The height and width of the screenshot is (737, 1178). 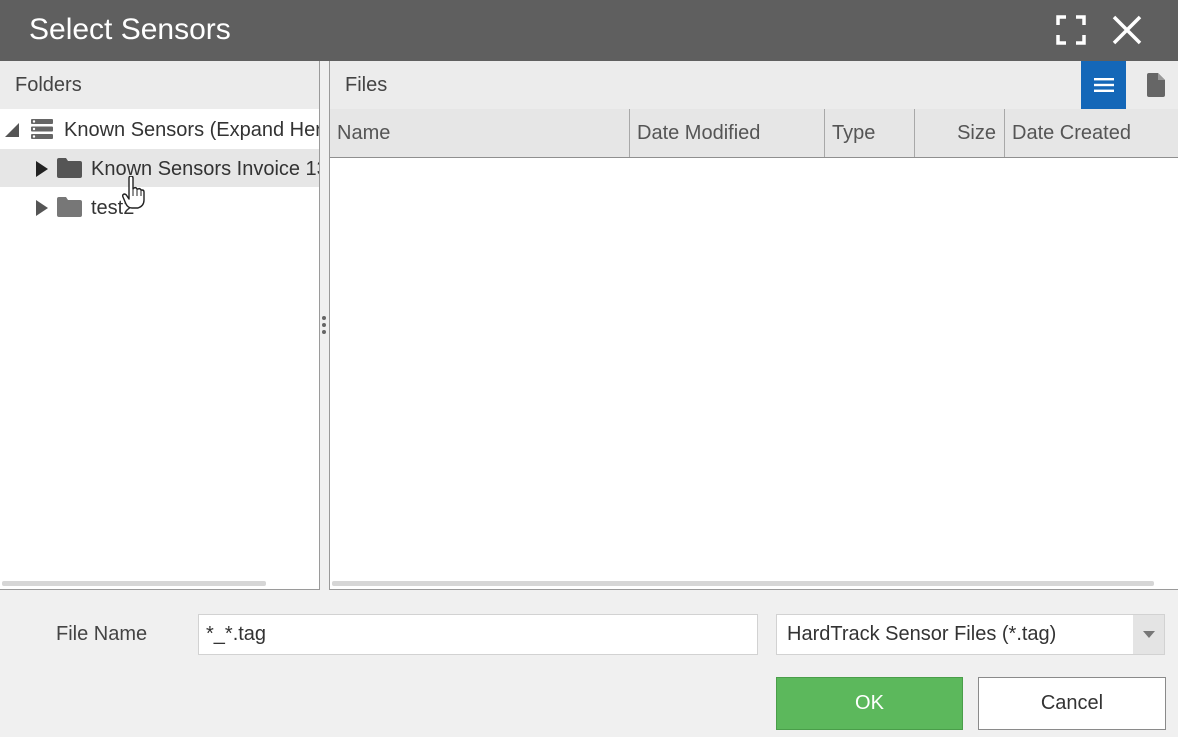 I want to click on file-icon, so click(x=1155, y=85).